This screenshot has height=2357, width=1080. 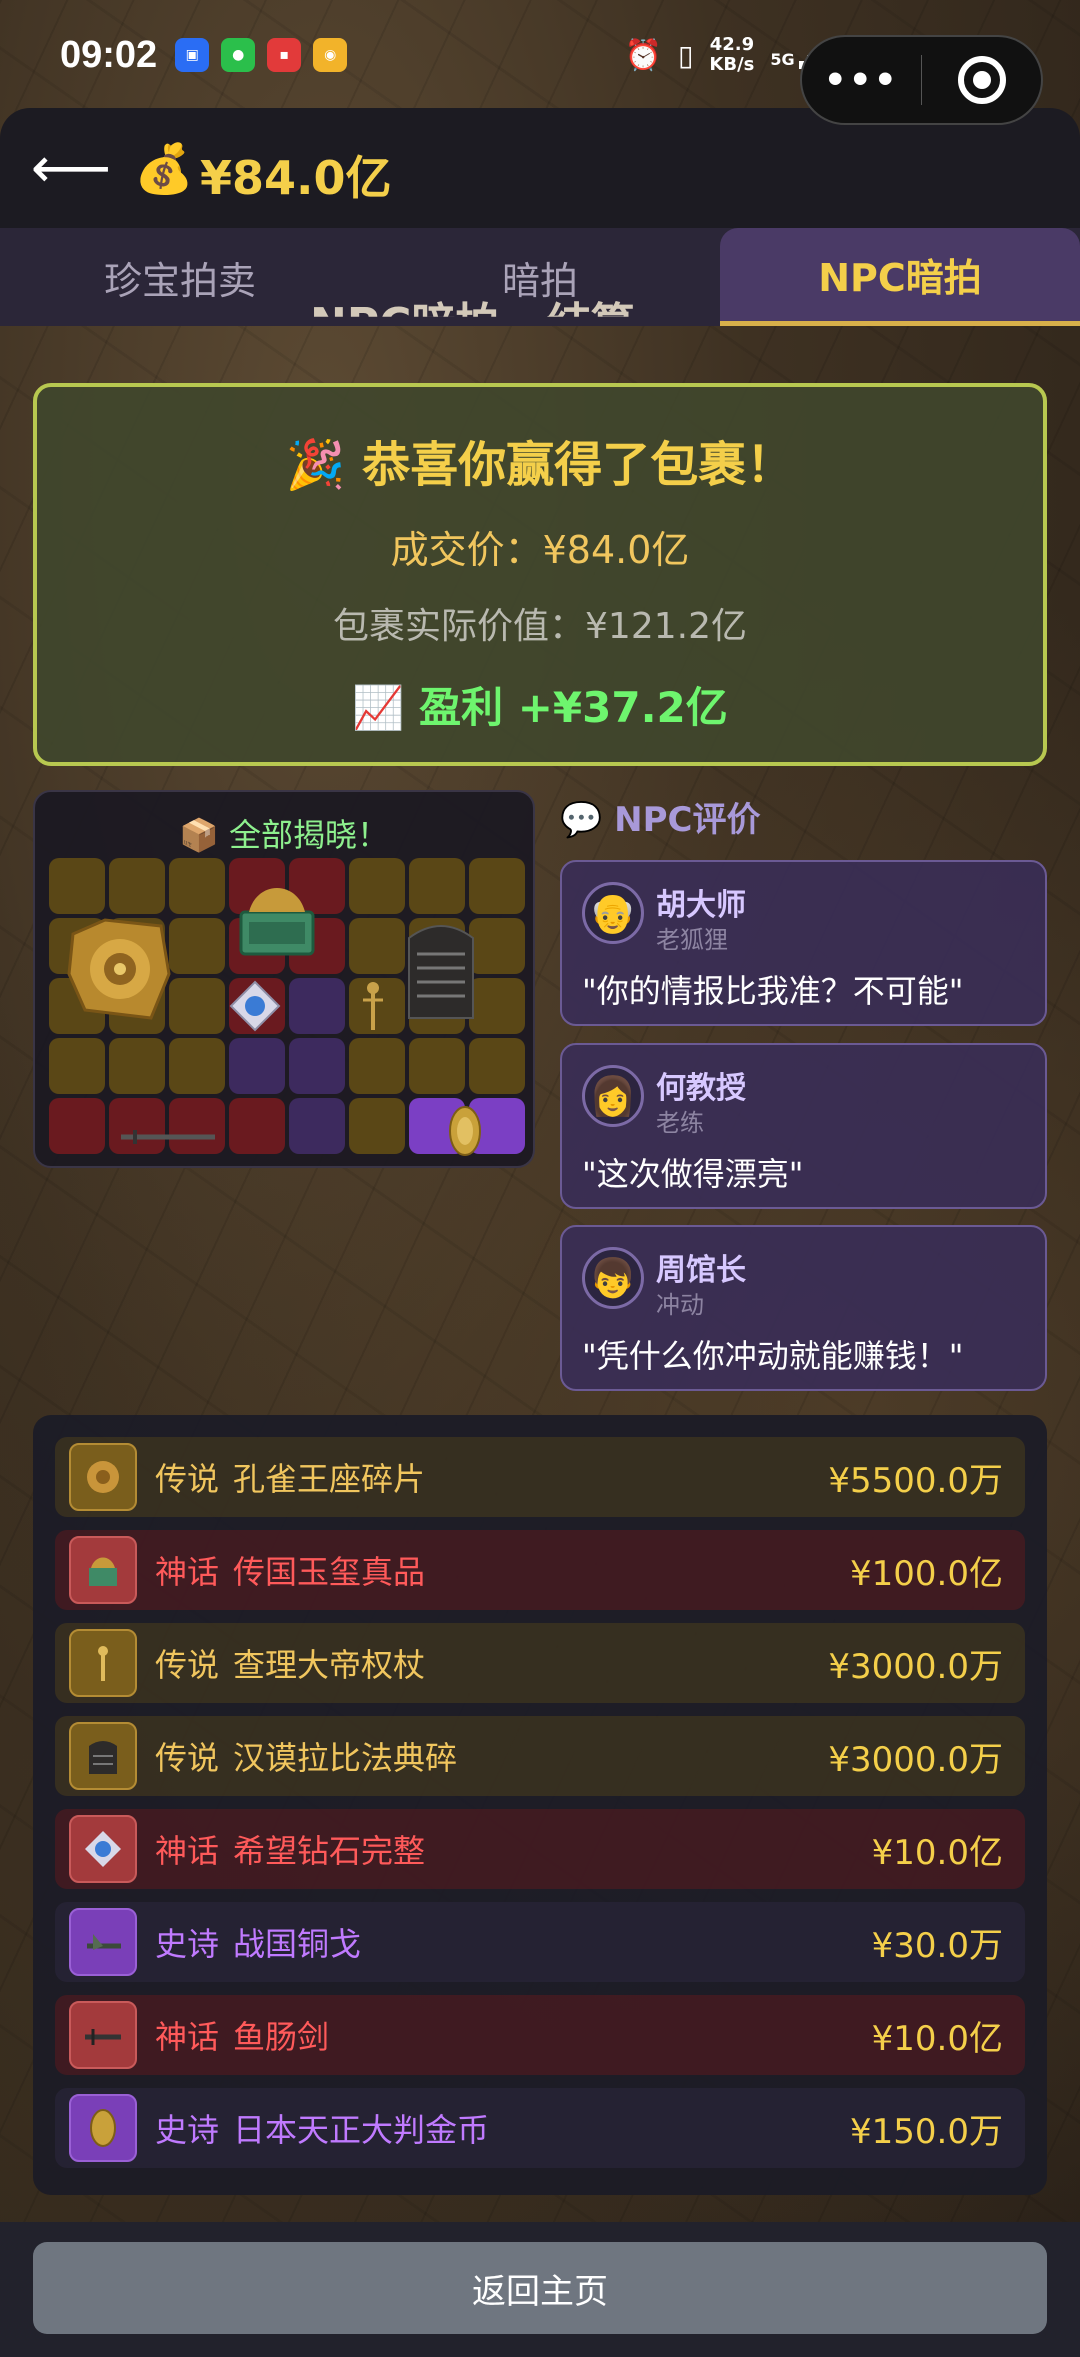 I want to click on list-item: 传说 汉谟拉比法典碎 ¥3000.0万, so click(x=540, y=1756).